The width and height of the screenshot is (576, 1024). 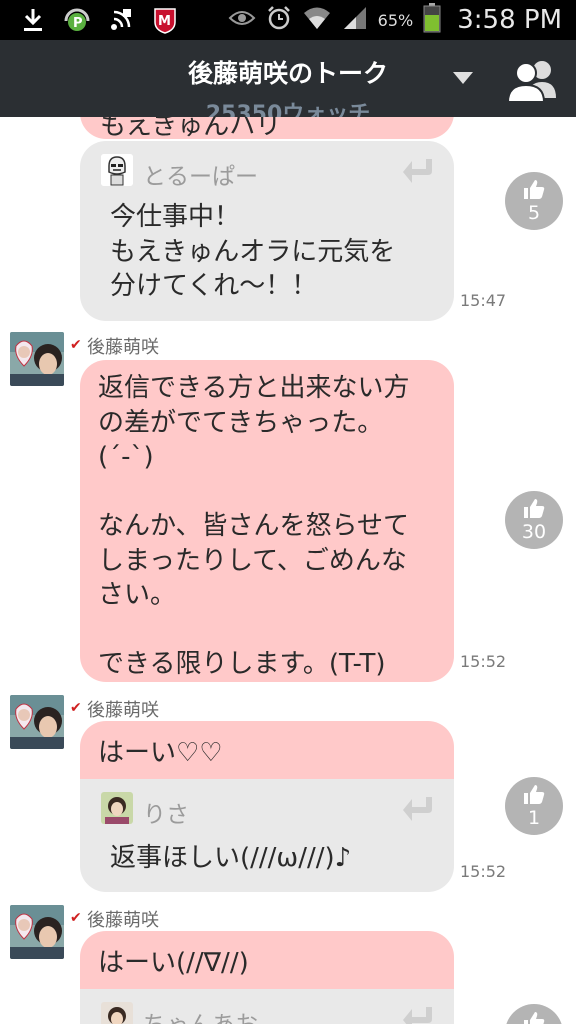 What do you see at coordinates (317, 20) in the screenshot?
I see `wifi-icon` at bounding box center [317, 20].